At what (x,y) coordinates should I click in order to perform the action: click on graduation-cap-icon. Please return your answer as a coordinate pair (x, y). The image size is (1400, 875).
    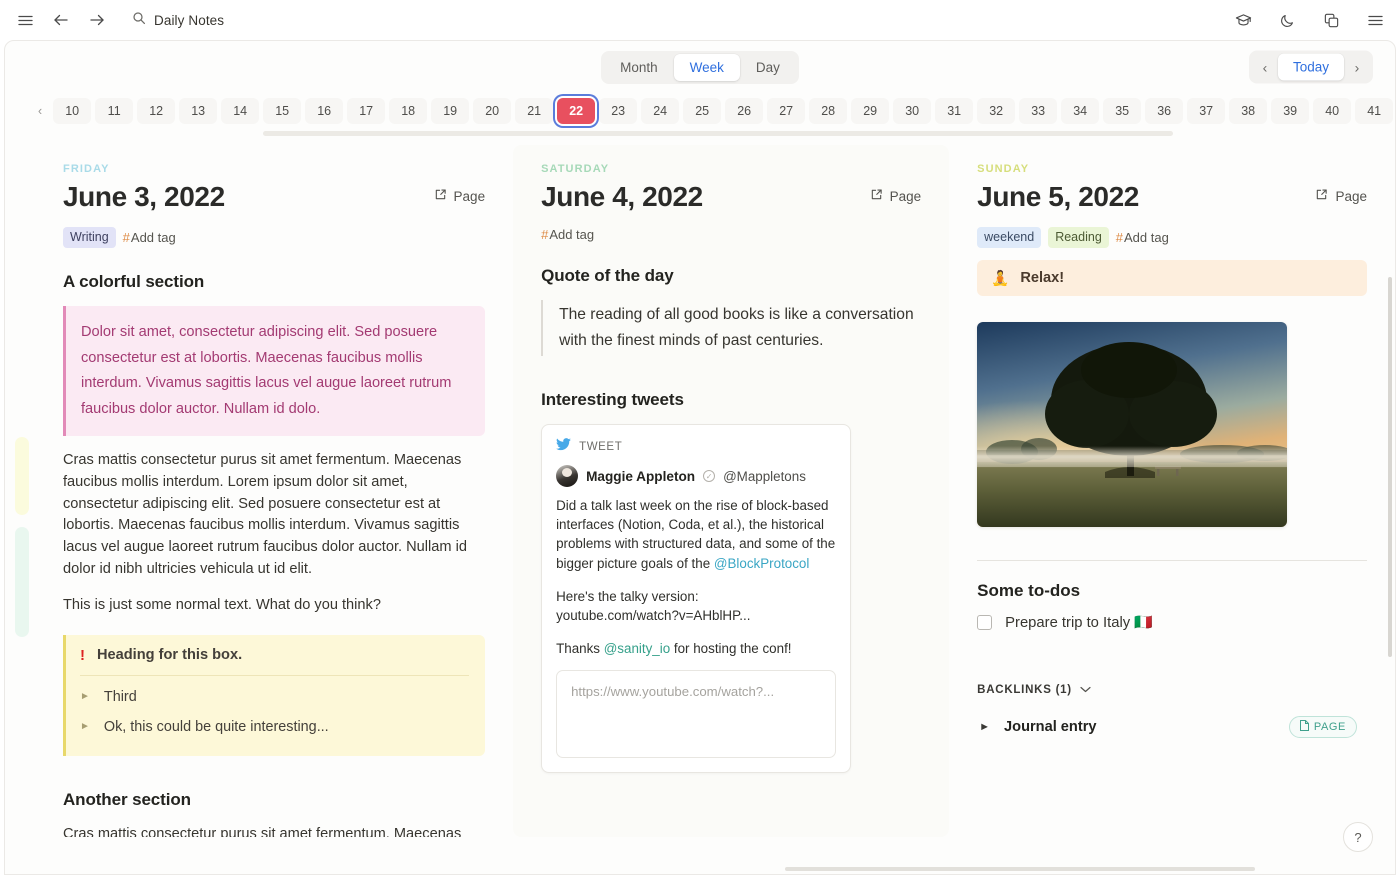
    Looking at the image, I should click on (1243, 20).